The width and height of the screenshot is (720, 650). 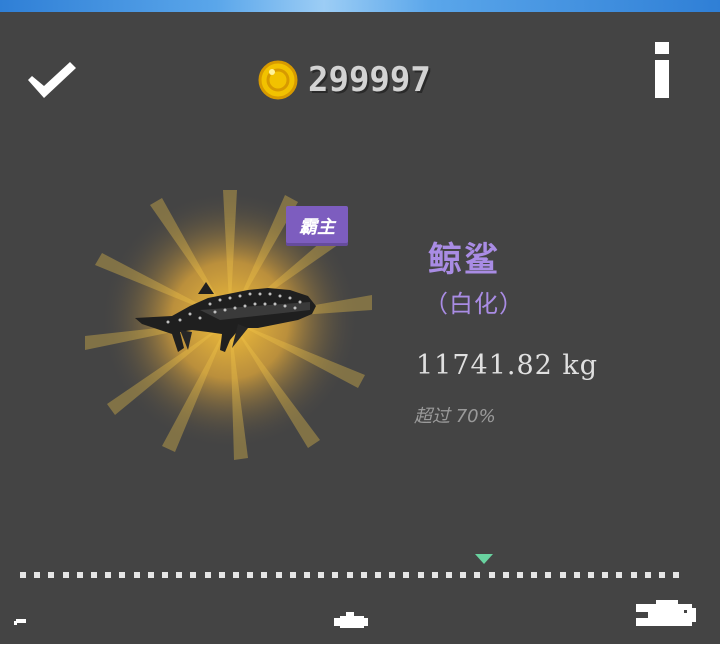 What do you see at coordinates (360, 6) in the screenshot?
I see `window-top-bar` at bounding box center [360, 6].